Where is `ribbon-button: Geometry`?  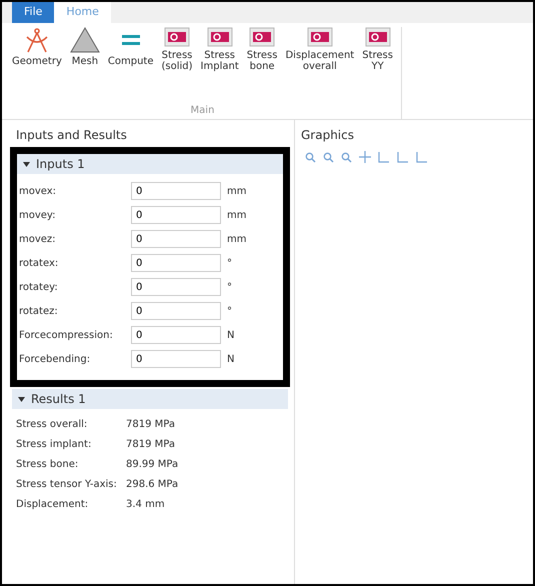
ribbon-button: Geometry is located at coordinates (37, 47).